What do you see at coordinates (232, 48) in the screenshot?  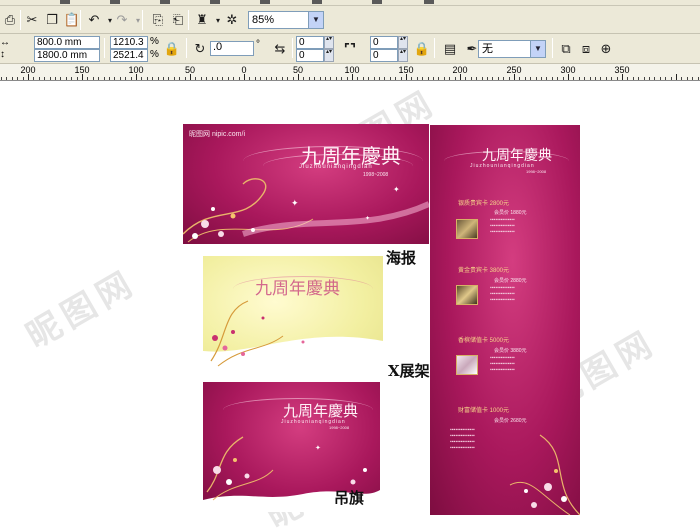 I see `rotation-angle-field: .0` at bounding box center [232, 48].